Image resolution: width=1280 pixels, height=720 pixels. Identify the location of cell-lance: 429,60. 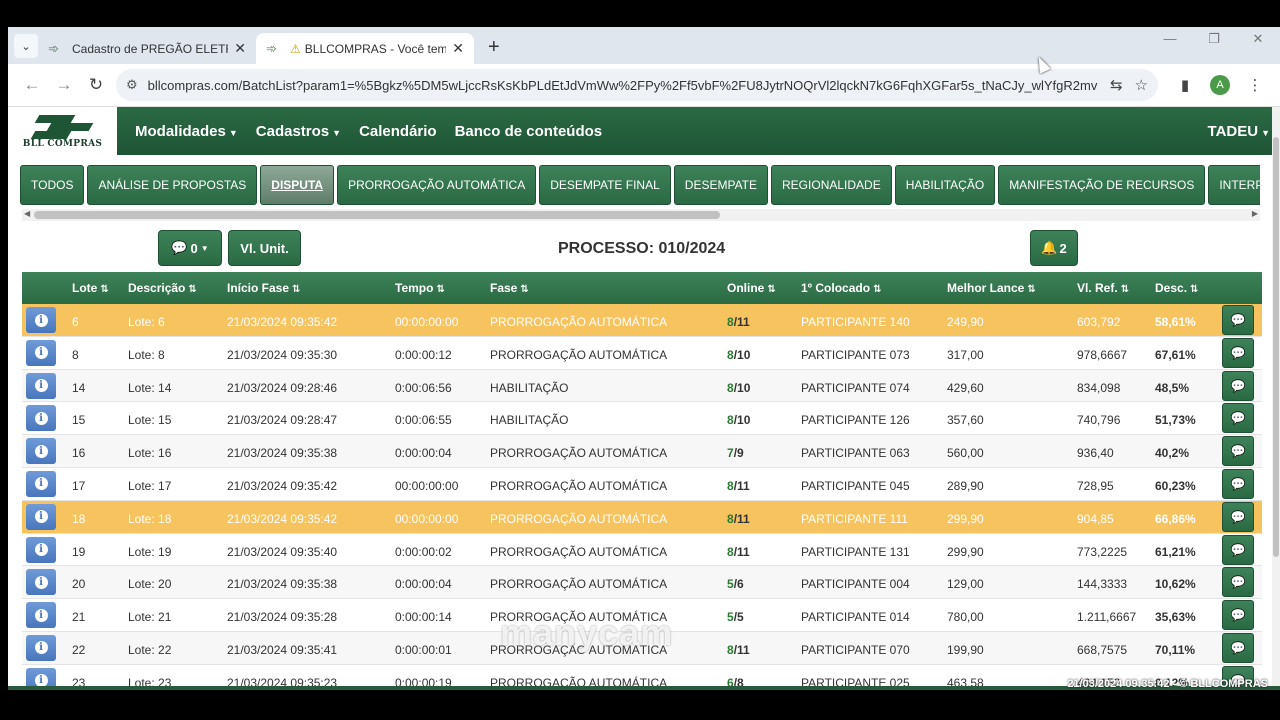
(965, 387).